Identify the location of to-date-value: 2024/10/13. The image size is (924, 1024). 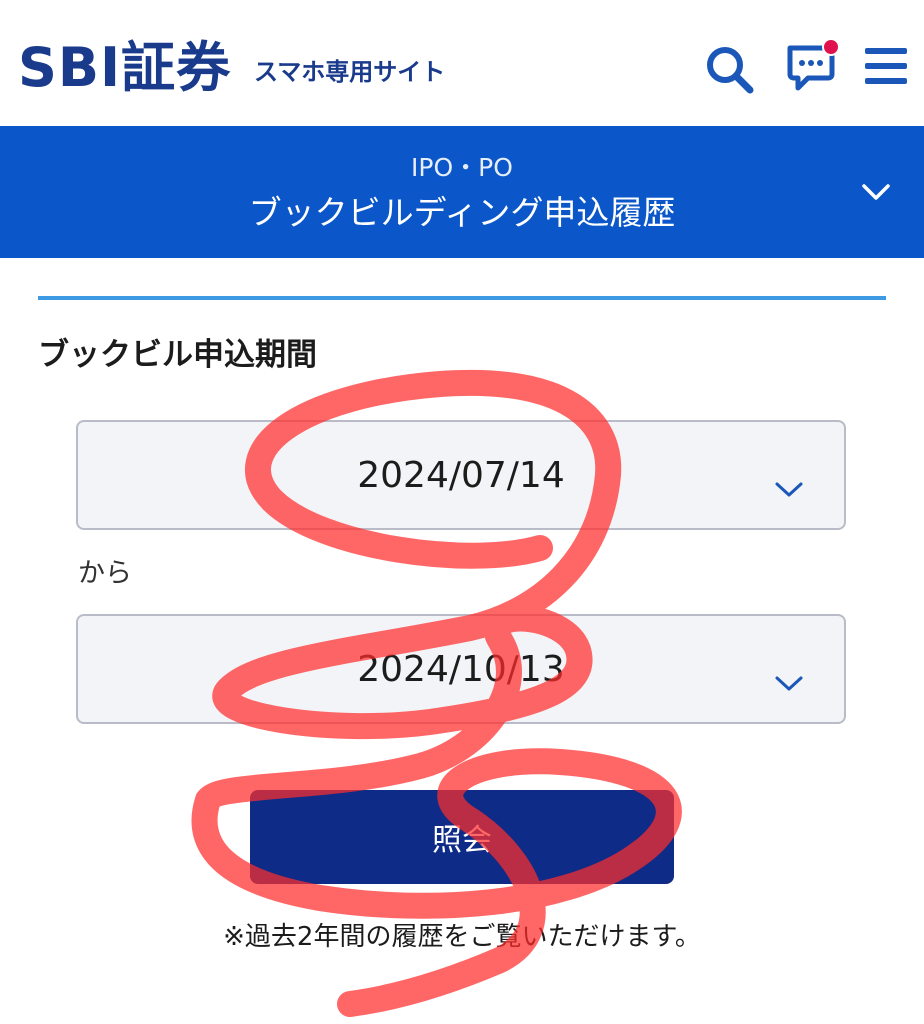
(461, 669).